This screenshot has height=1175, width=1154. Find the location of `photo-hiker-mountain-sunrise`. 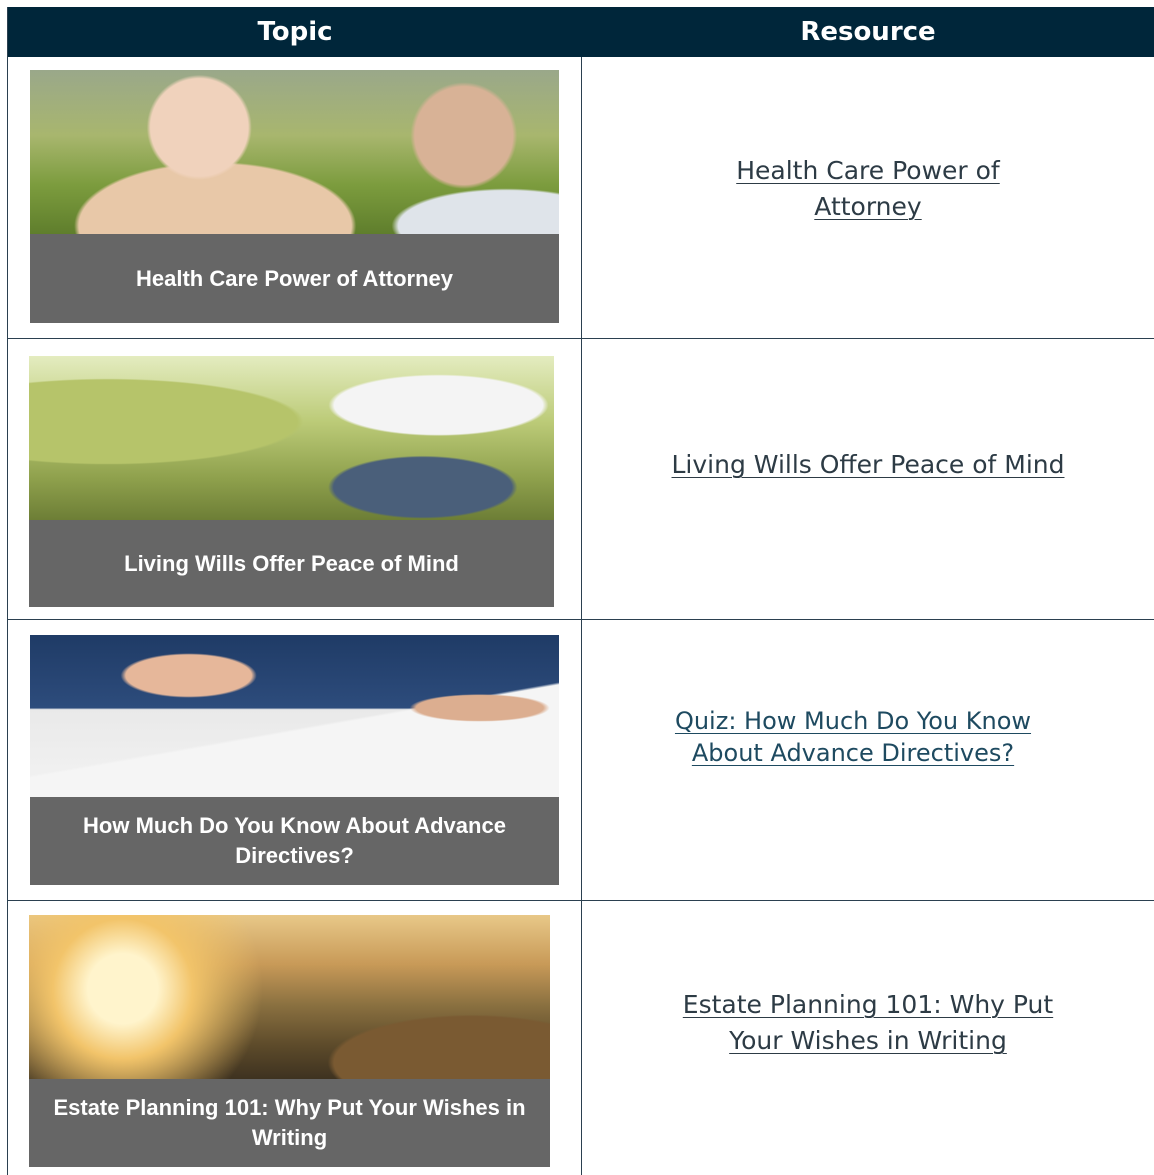

photo-hiker-mountain-sunrise is located at coordinates (289, 997).